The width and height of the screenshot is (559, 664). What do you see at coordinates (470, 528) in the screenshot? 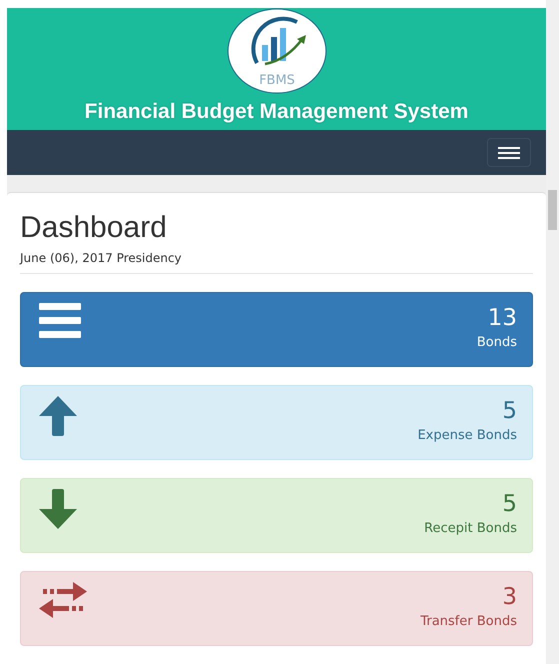
I see `card-label: Recepit Bonds` at bounding box center [470, 528].